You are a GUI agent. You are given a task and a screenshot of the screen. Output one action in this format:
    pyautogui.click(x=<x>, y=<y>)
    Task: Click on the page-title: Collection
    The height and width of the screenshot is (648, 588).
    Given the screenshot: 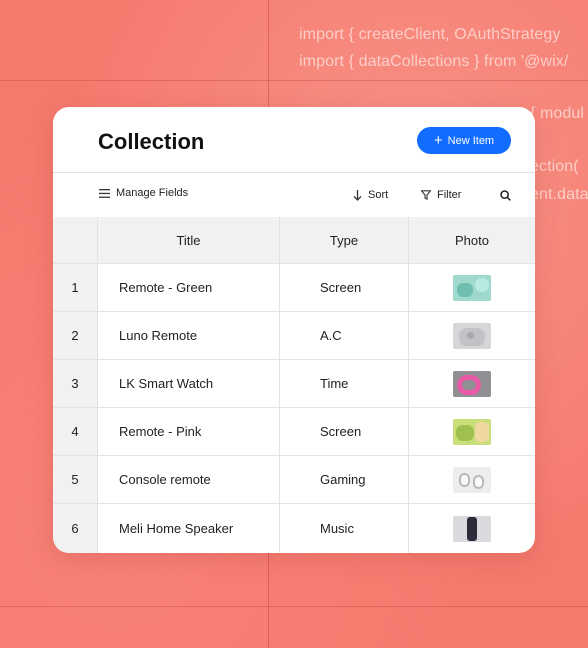 What is the action you would take?
    pyautogui.click(x=151, y=141)
    